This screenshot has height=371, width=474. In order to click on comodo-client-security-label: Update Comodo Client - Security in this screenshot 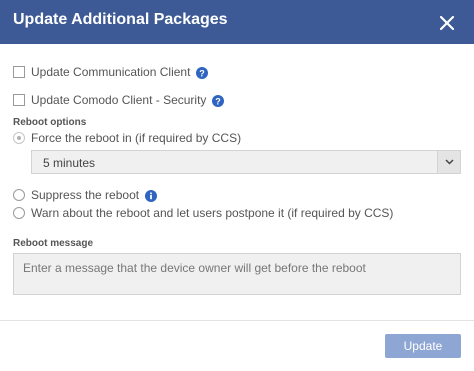, I will do `click(119, 100)`.